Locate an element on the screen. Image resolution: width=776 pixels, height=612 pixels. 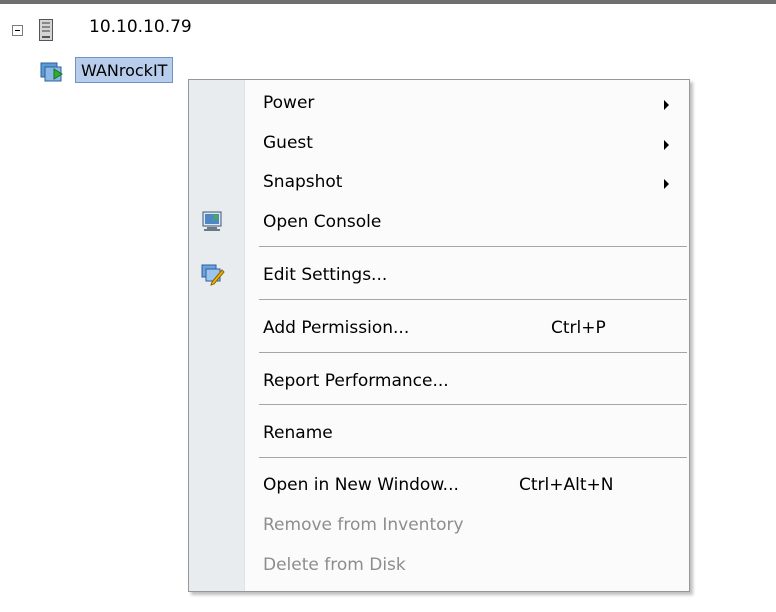
console-icon is located at coordinates (212, 221).